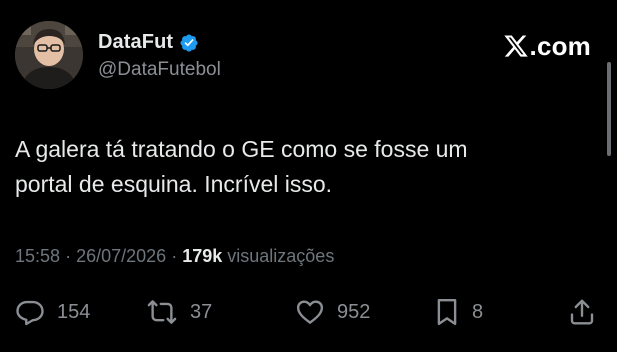 The width and height of the screenshot is (617, 352). What do you see at coordinates (49, 55) in the screenshot?
I see `avatar` at bounding box center [49, 55].